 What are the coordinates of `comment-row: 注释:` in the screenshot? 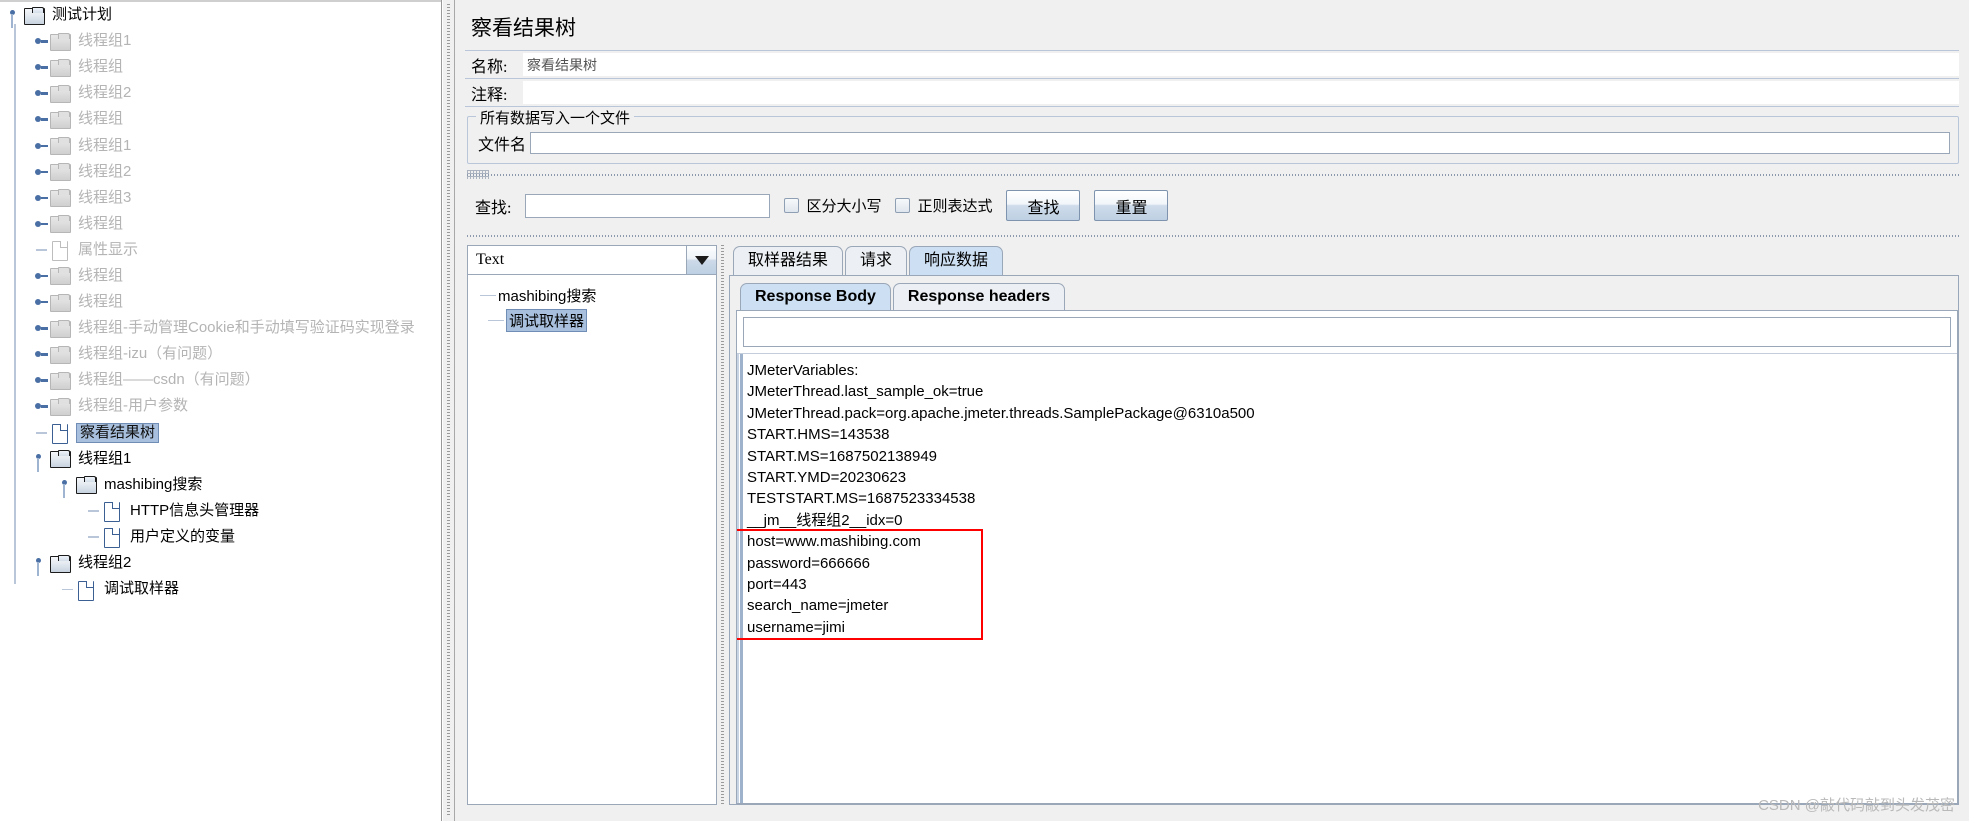 It's located at (1212, 93).